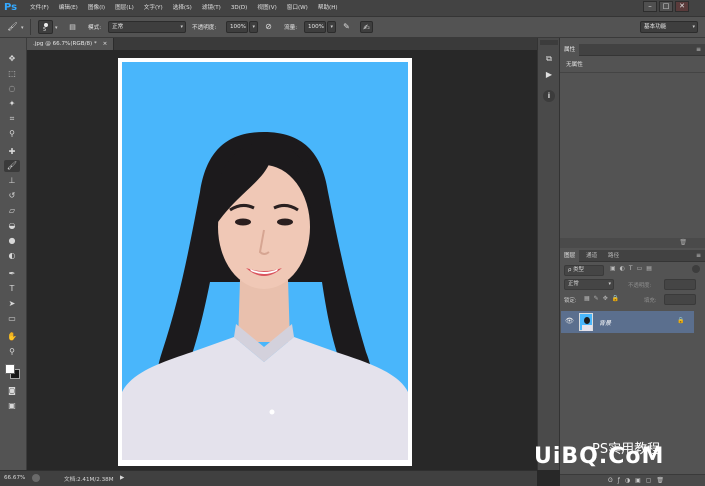  I want to click on layer-row-background: 👁 背景 🔒, so click(627, 322).